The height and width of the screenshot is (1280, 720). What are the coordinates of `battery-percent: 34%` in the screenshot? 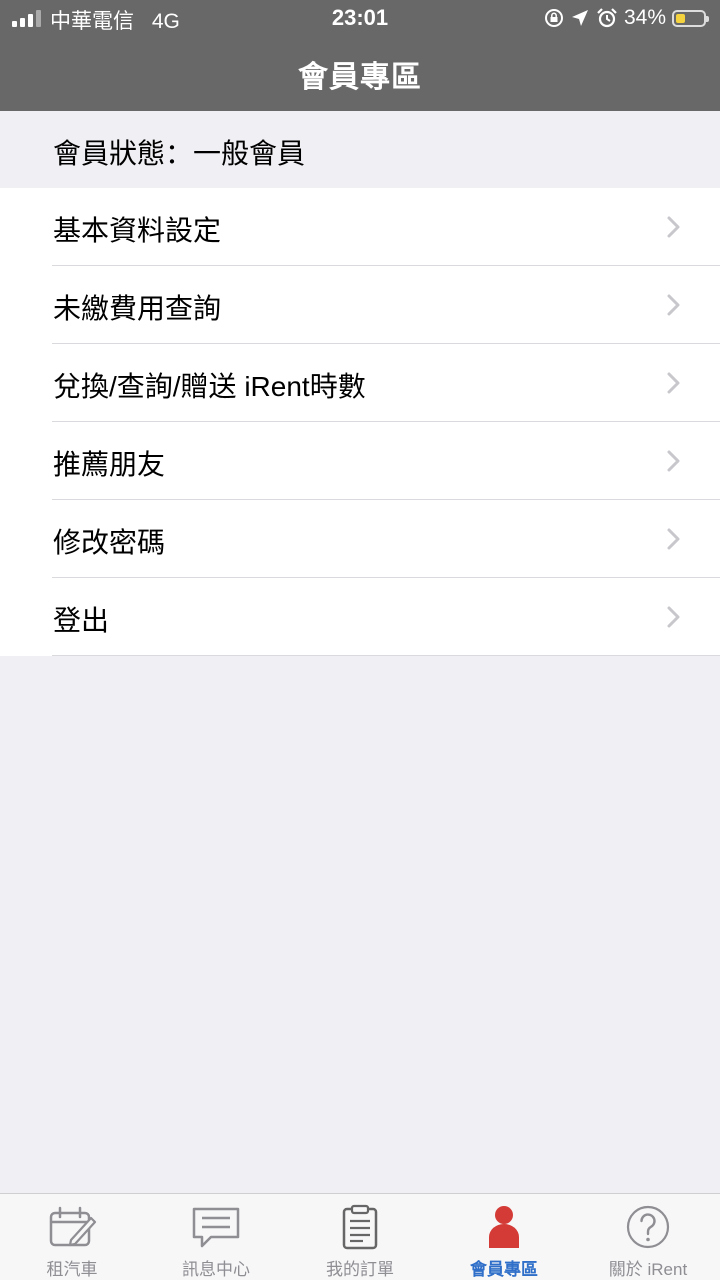 It's located at (644, 17).